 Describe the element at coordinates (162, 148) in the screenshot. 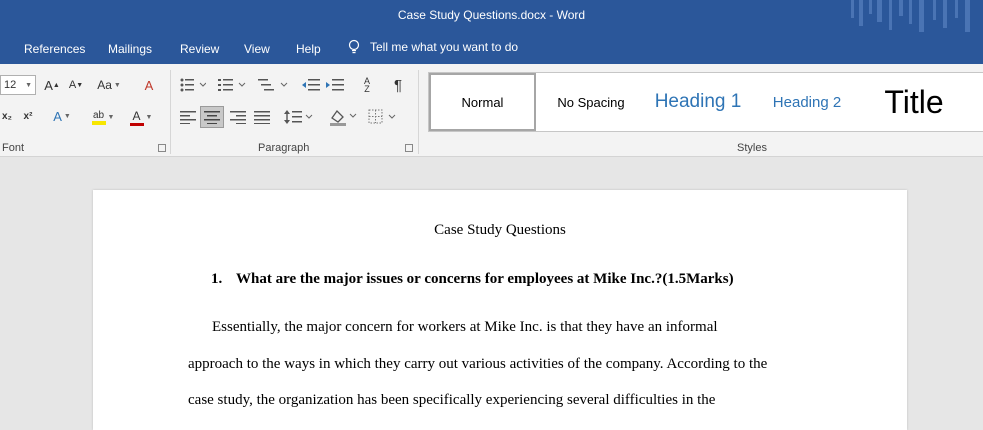

I see `font-dialog-launcher-icon` at that location.